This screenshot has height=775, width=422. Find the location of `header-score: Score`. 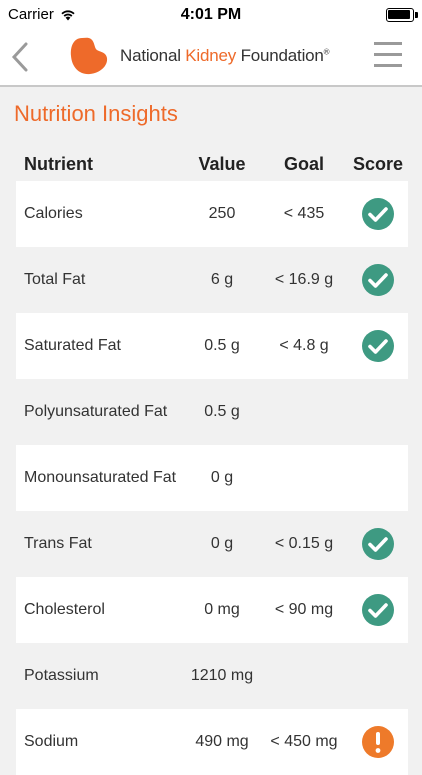

header-score: Score is located at coordinates (378, 164).